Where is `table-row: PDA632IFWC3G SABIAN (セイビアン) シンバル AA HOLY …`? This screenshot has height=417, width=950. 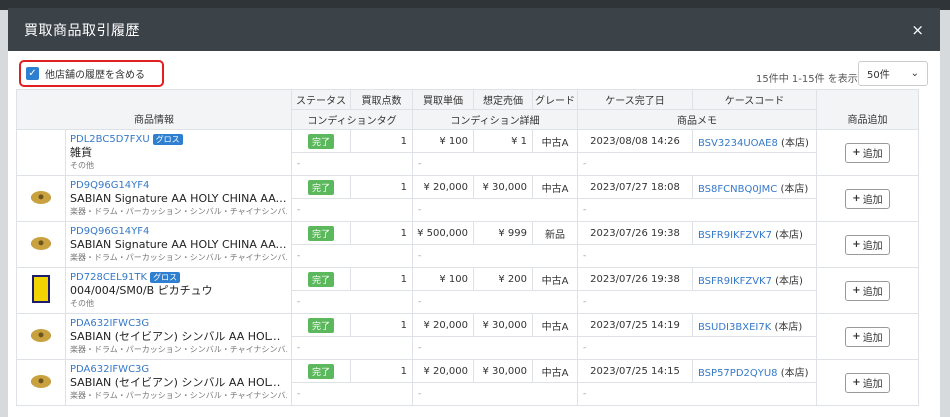
table-row: PDA632IFWC3G SABIAN (セイビアン) シンバル AA HOLY … is located at coordinates (467, 382).